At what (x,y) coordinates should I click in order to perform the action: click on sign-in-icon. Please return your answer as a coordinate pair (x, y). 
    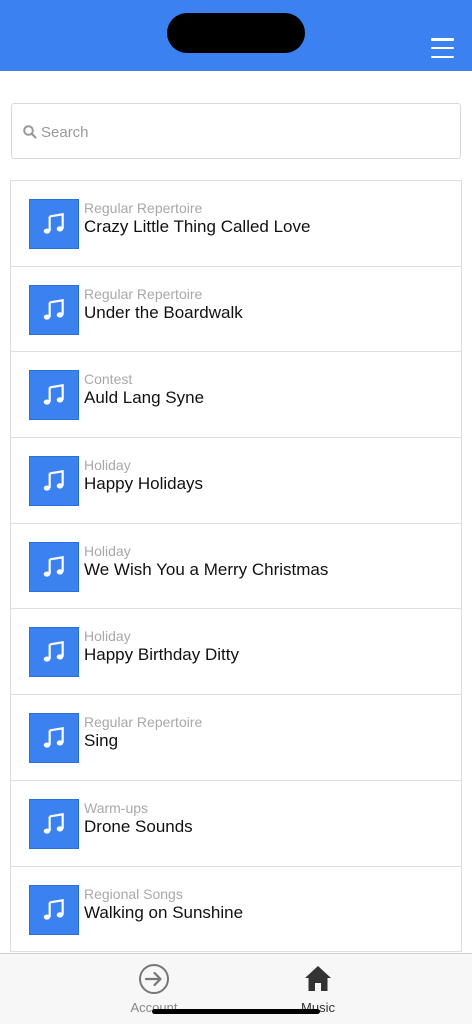
    Looking at the image, I should click on (154, 979).